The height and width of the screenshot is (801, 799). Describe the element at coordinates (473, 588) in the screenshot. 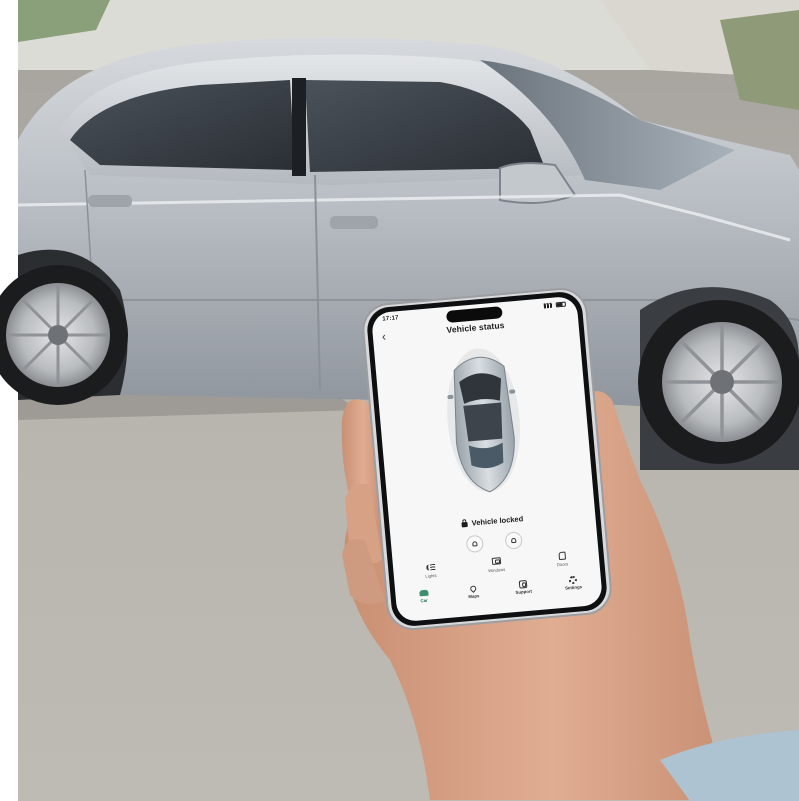

I see `map-pin-icon` at that location.